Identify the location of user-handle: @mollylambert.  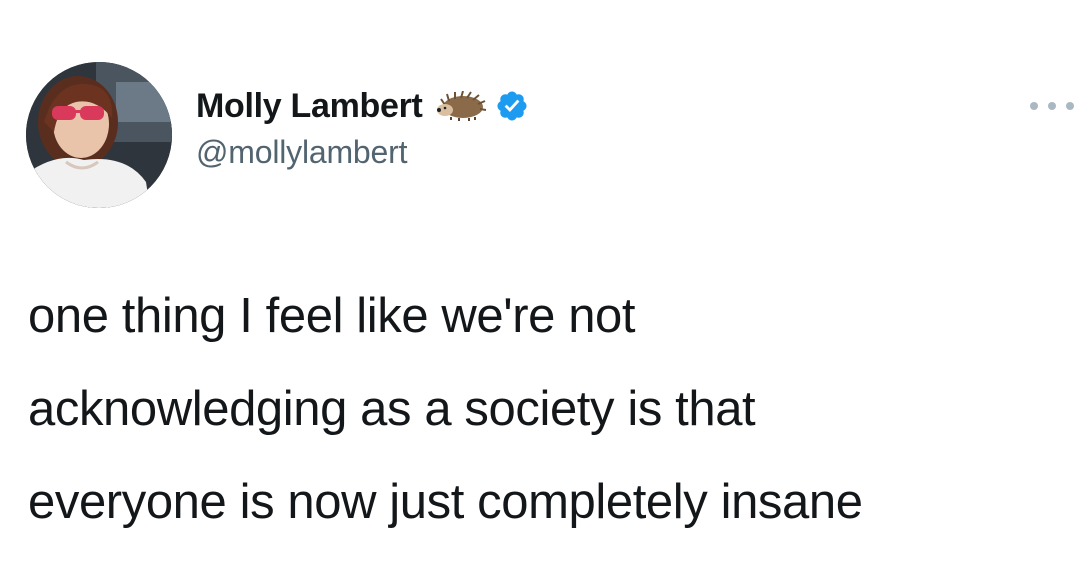
(362, 152).